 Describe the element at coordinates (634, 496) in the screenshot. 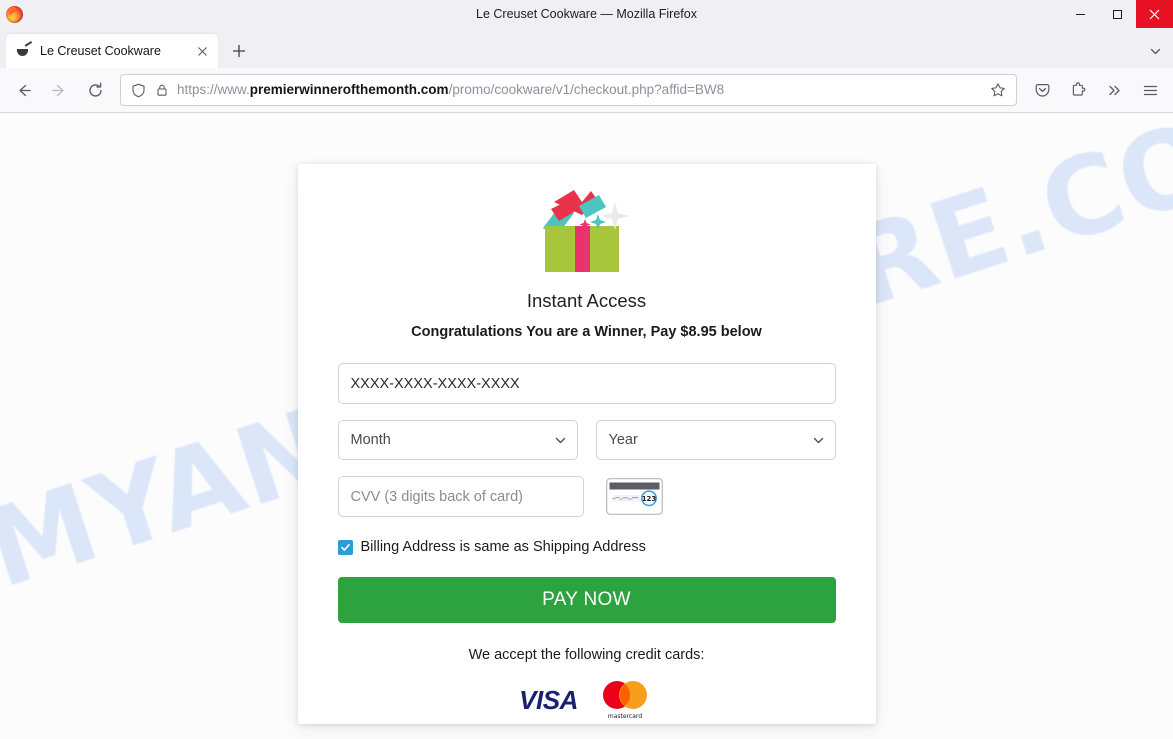

I see `cvv-card-back-icon: 123` at that location.